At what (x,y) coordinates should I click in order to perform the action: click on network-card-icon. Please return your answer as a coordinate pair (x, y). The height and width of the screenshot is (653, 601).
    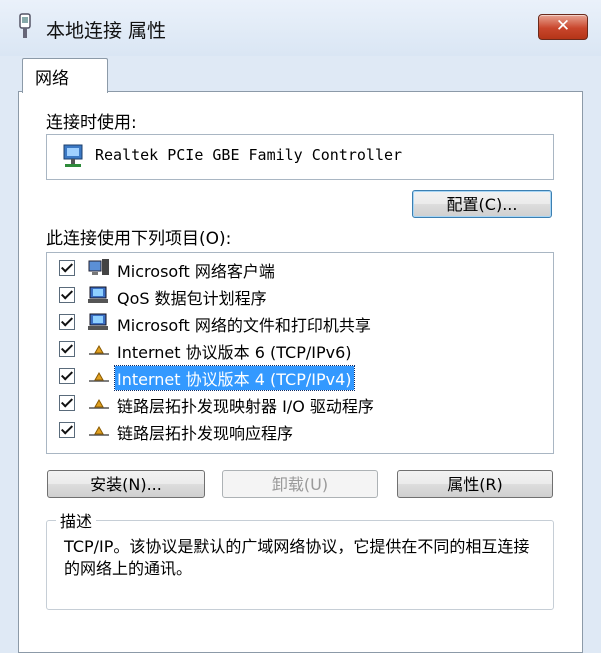
    Looking at the image, I should click on (73, 155).